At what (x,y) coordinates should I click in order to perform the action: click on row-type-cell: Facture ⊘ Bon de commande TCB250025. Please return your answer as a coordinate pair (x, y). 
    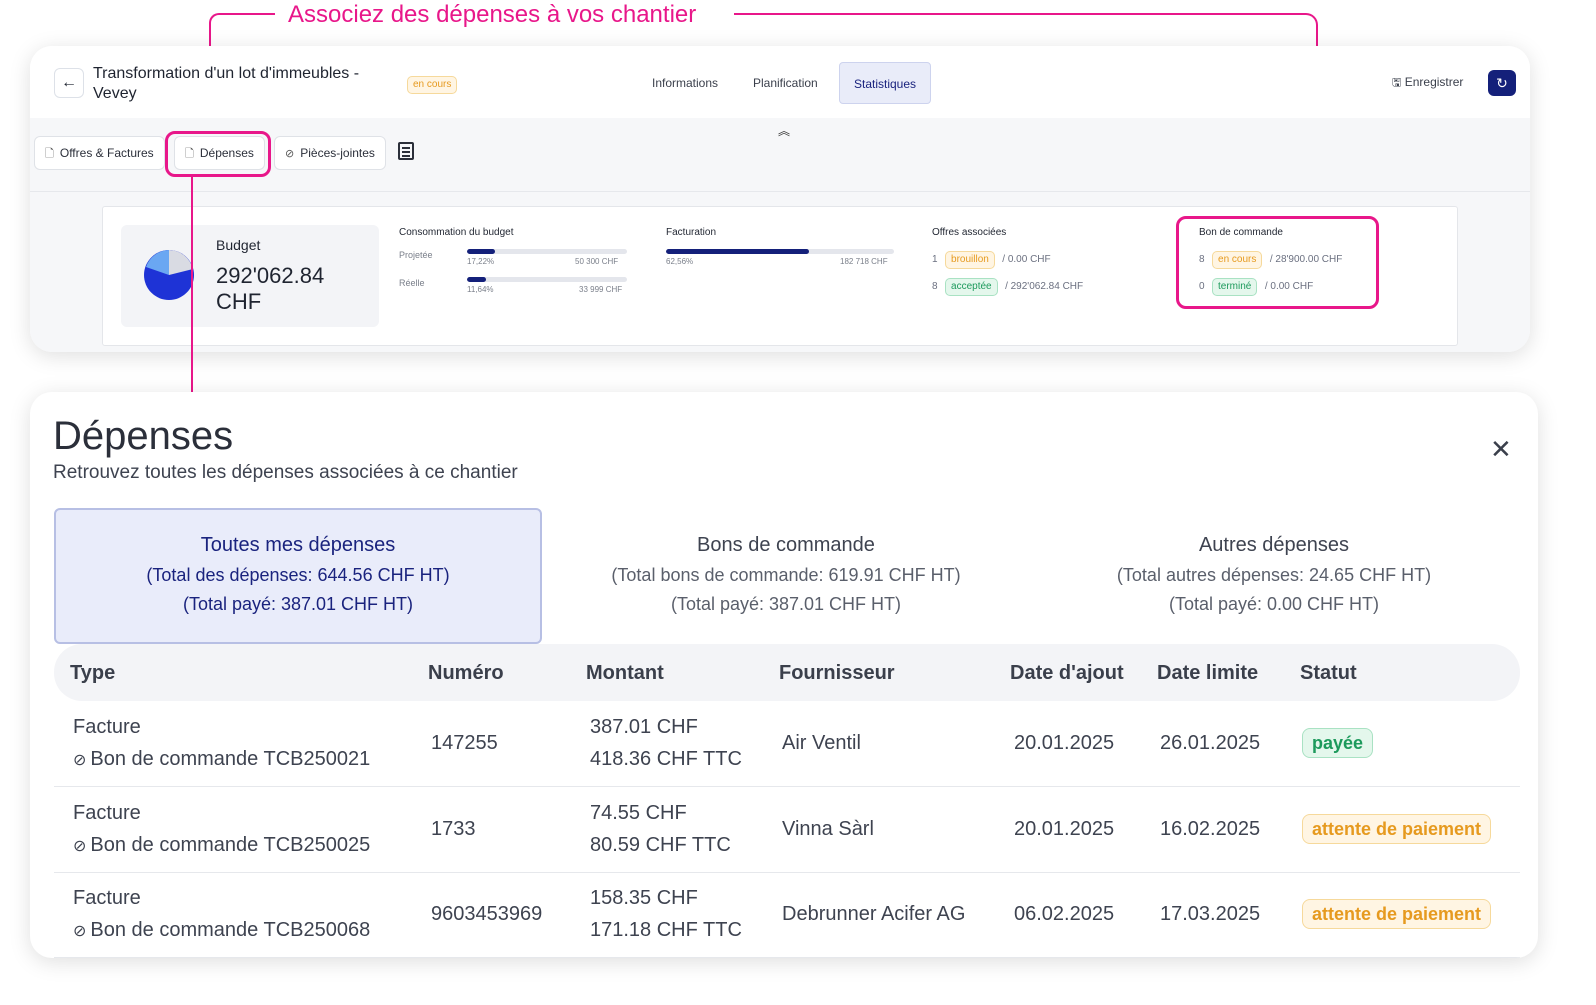
    Looking at the image, I should click on (221, 830).